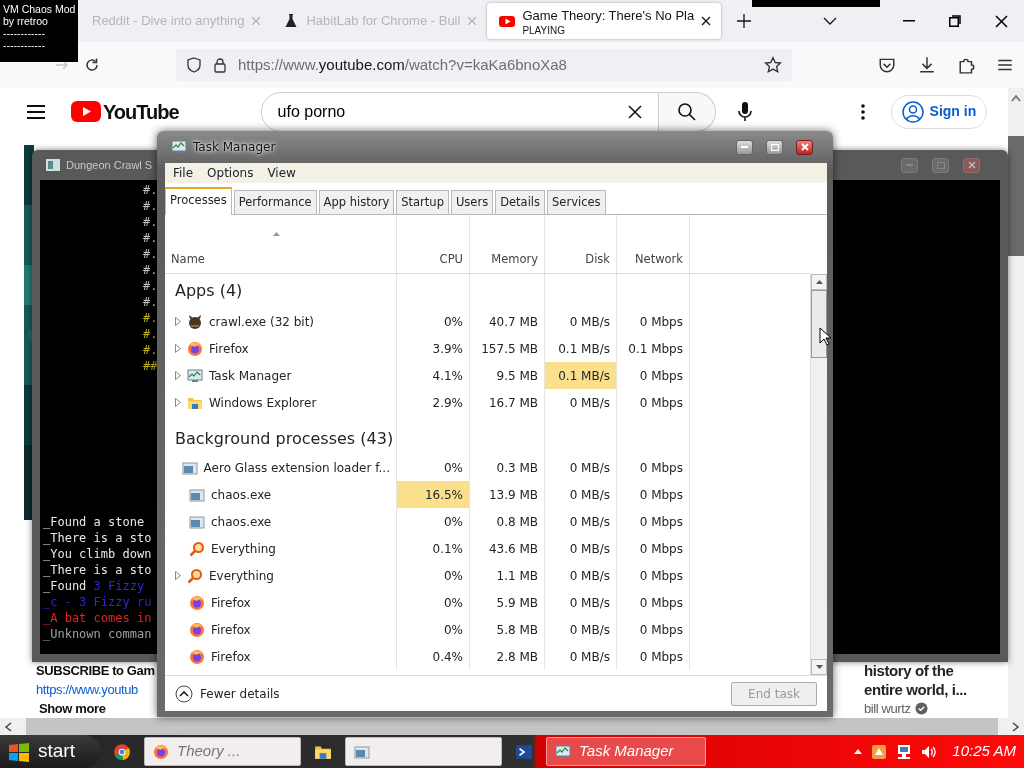  Describe the element at coordinates (858, 751) in the screenshot. I see `caret-up-icon` at that location.